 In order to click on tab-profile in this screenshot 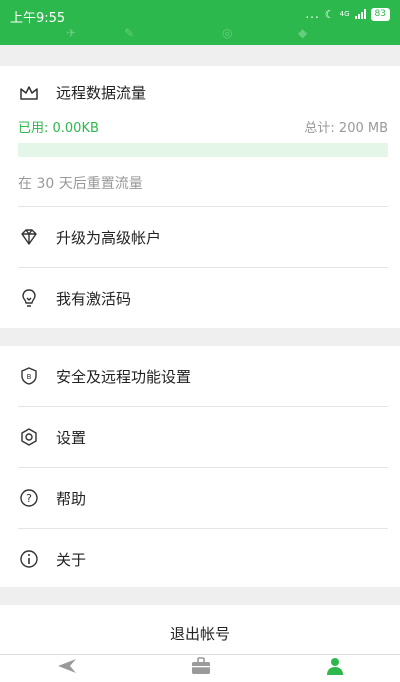, I will do `click(335, 668)`.